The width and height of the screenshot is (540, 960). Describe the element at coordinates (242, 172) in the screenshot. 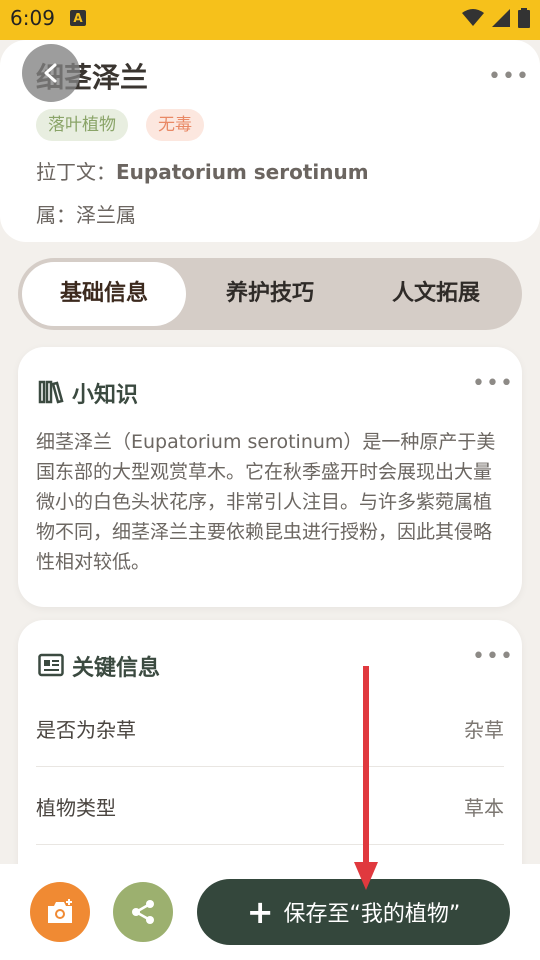

I see `latin-name: Eupatorium serotinum` at that location.